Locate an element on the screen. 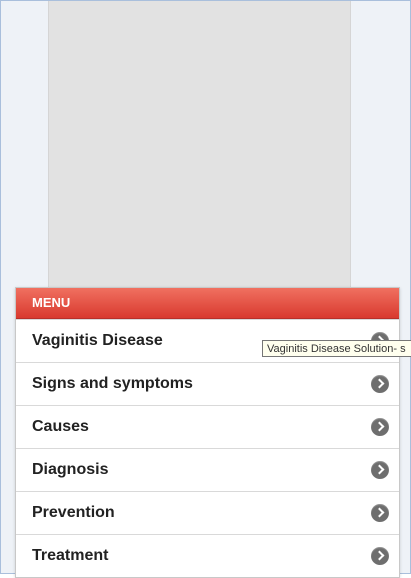  menu-item-label: Vaginitis Disease is located at coordinates (97, 340).